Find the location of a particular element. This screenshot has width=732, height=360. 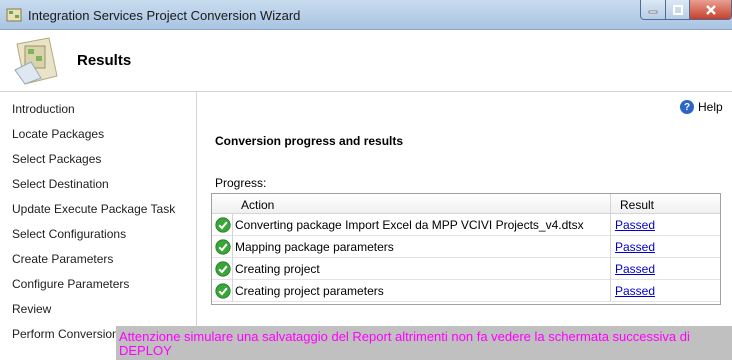

close-icon is located at coordinates (710, 9).